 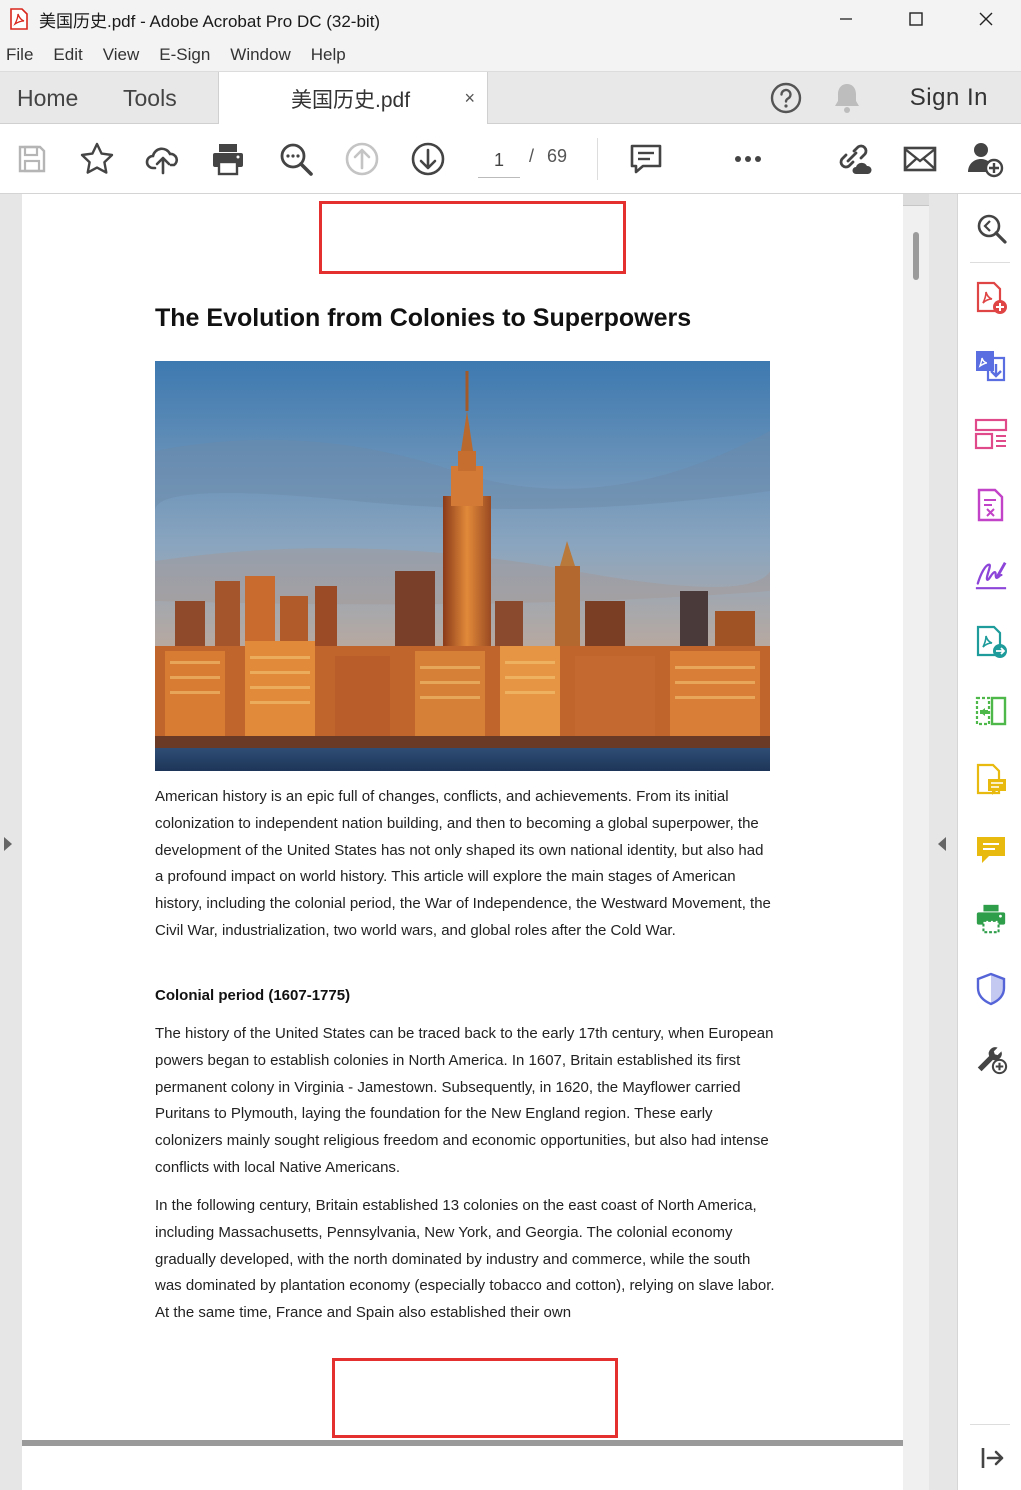 I want to click on minimize-button, so click(x=846, y=19).